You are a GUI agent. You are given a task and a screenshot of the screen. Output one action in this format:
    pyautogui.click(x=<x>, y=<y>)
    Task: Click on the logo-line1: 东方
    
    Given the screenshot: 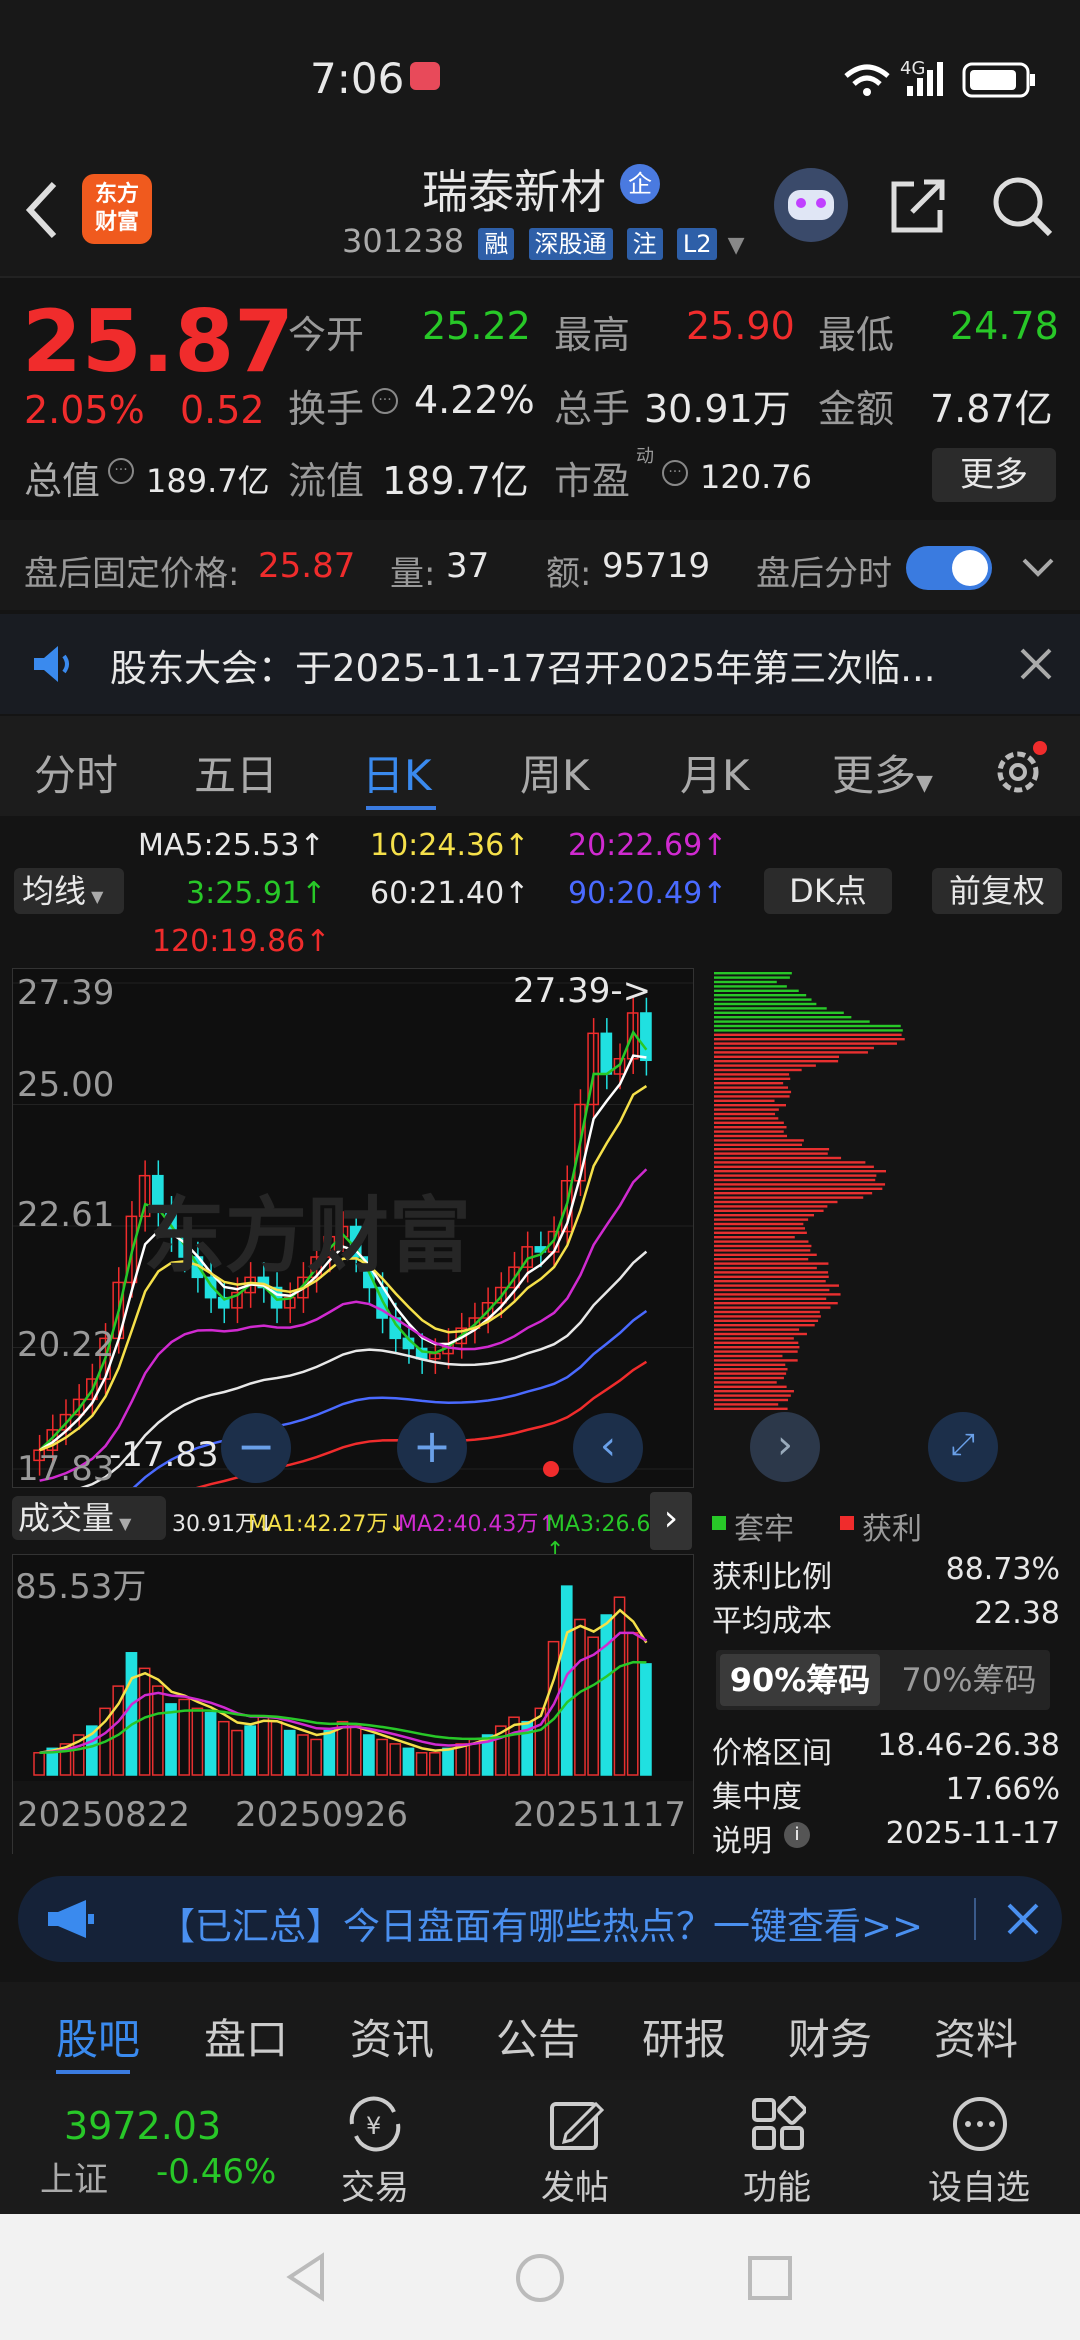 What is the action you would take?
    pyautogui.click(x=117, y=195)
    